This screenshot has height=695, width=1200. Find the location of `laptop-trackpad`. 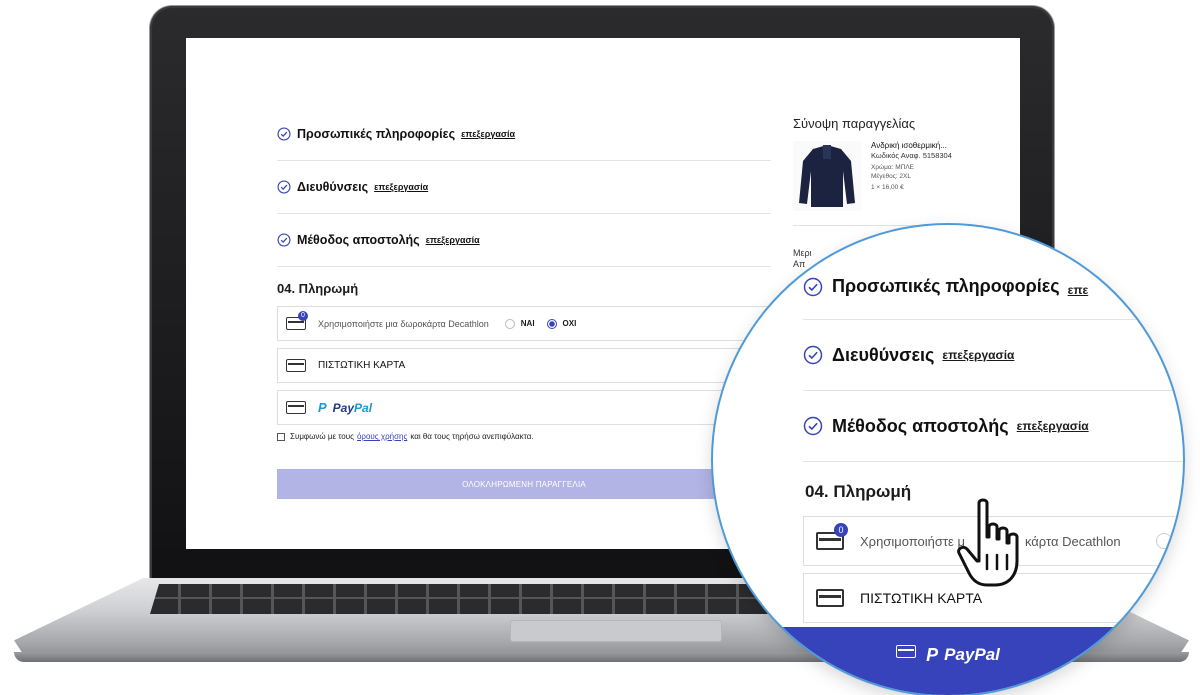

laptop-trackpad is located at coordinates (616, 631).